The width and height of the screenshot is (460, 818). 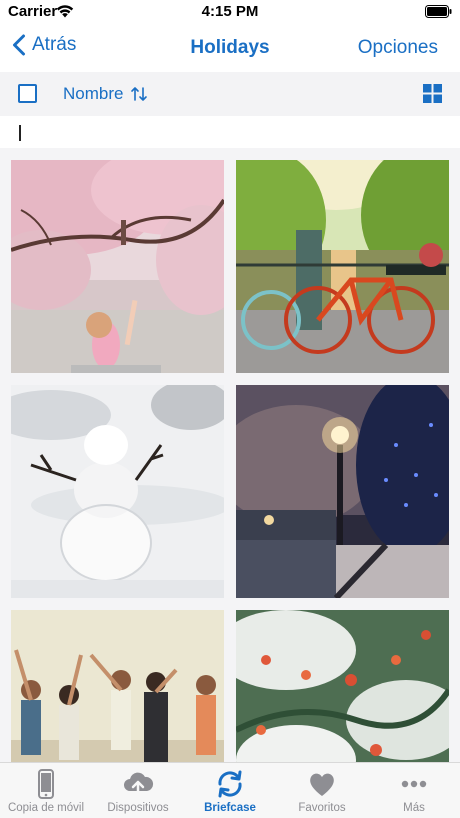 I want to click on photo-tile-snowy-berries, so click(x=342, y=686).